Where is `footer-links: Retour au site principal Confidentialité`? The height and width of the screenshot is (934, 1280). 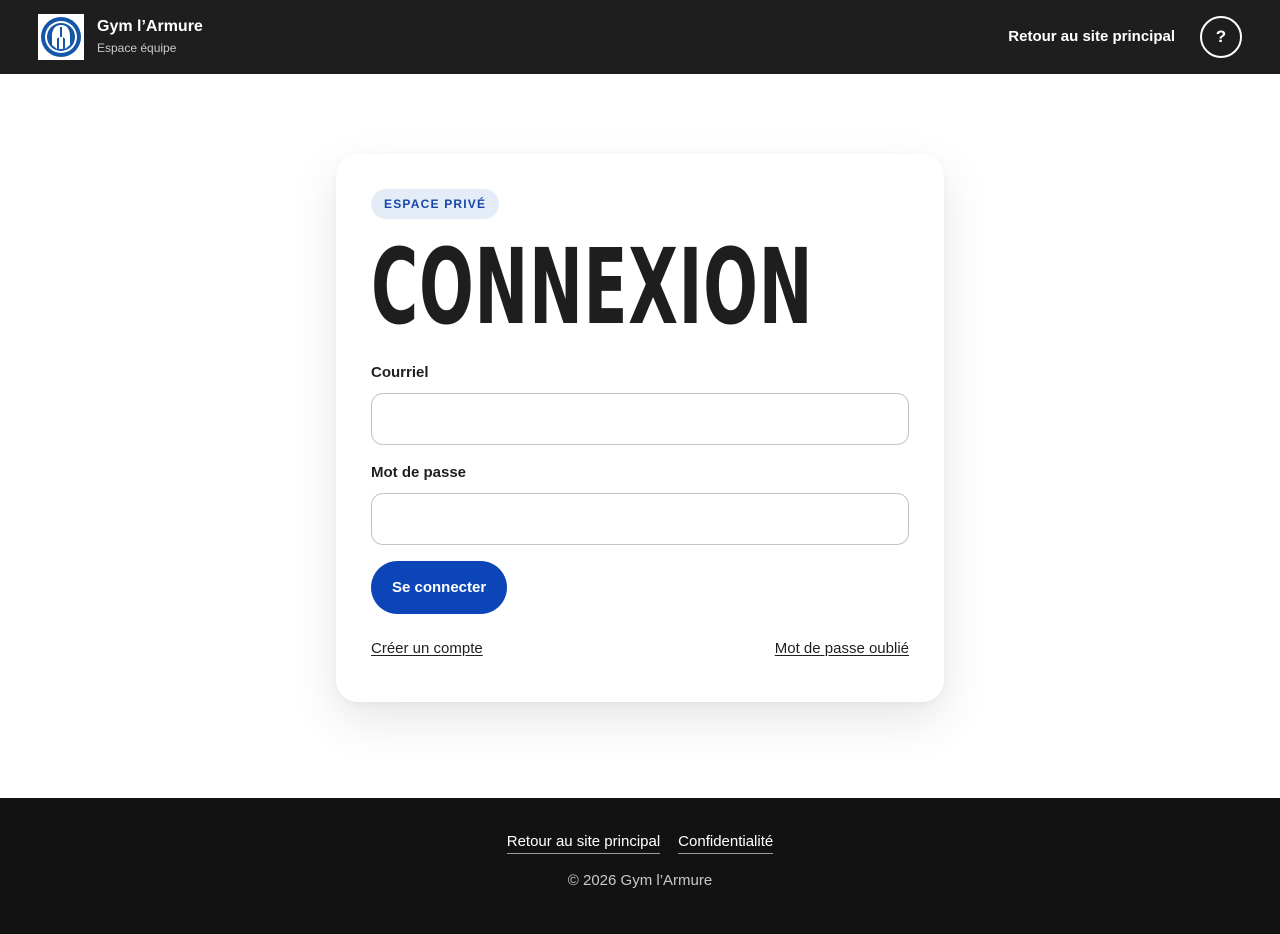
footer-links: Retour au site principal Confidentialité is located at coordinates (640, 842).